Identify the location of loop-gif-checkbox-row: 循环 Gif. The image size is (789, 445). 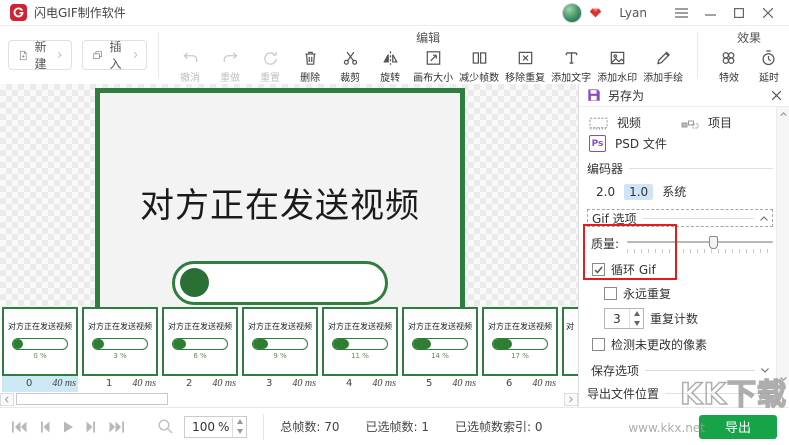
(680, 269).